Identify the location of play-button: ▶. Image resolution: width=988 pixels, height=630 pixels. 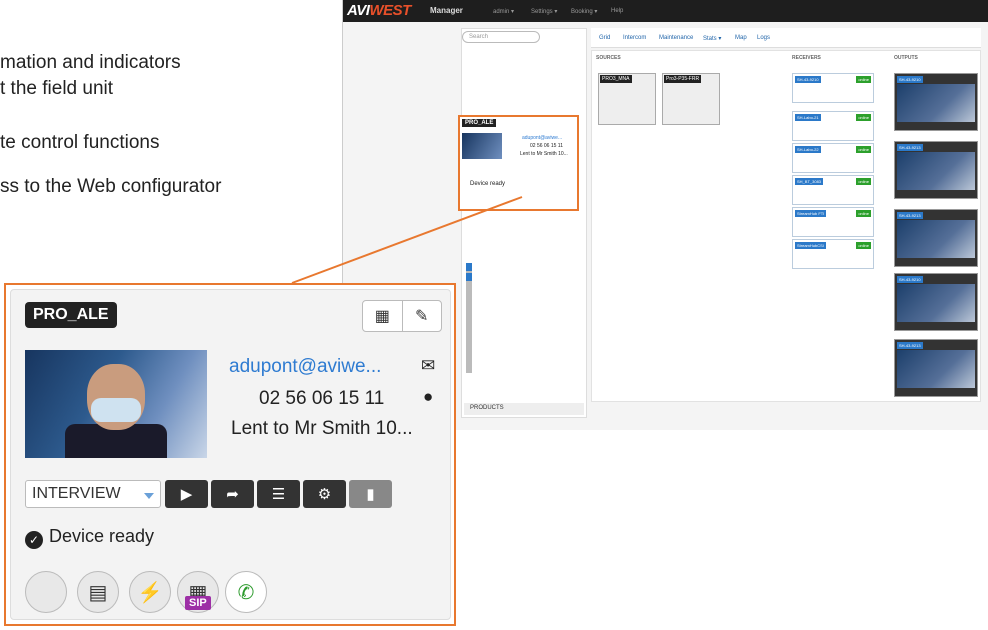
(186, 494).